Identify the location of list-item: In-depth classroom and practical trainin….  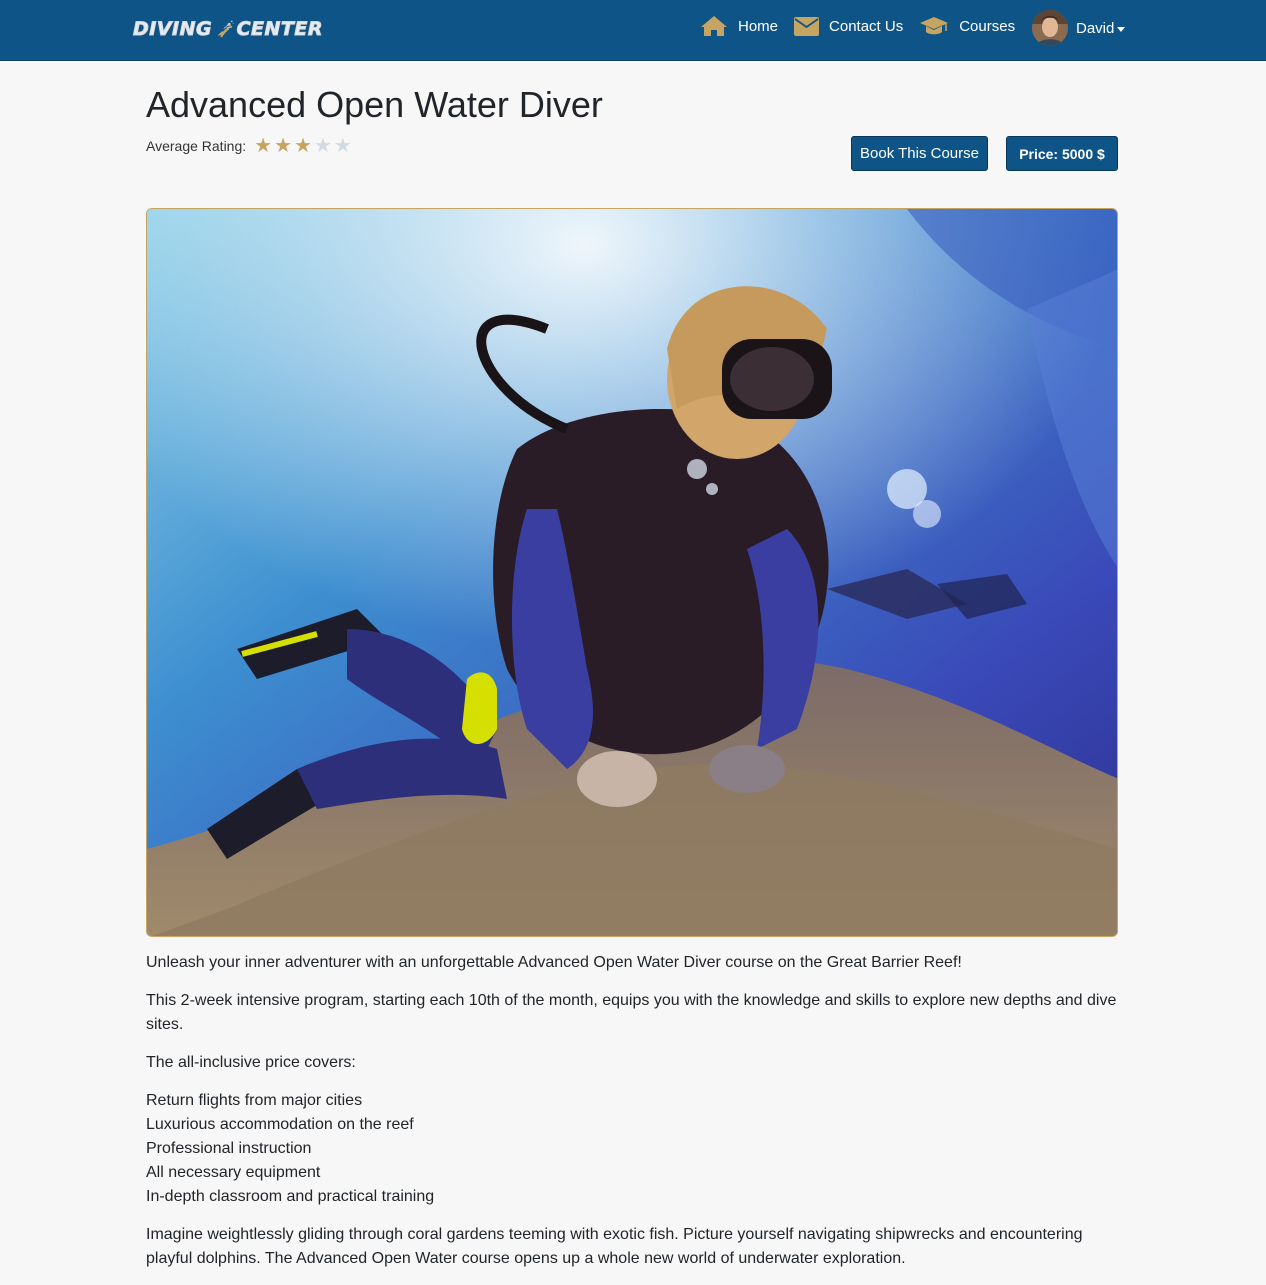
(290, 1196).